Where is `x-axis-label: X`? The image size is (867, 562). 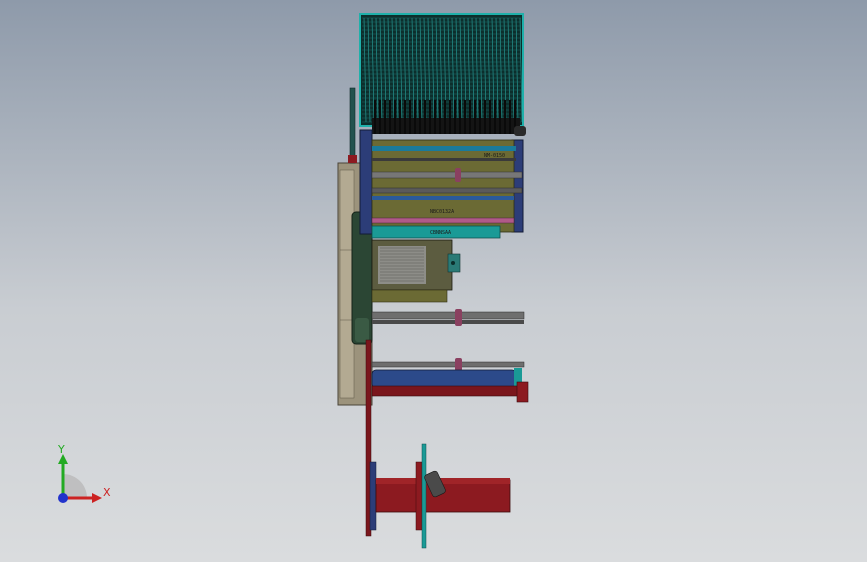 x-axis-label: X is located at coordinates (107, 492).